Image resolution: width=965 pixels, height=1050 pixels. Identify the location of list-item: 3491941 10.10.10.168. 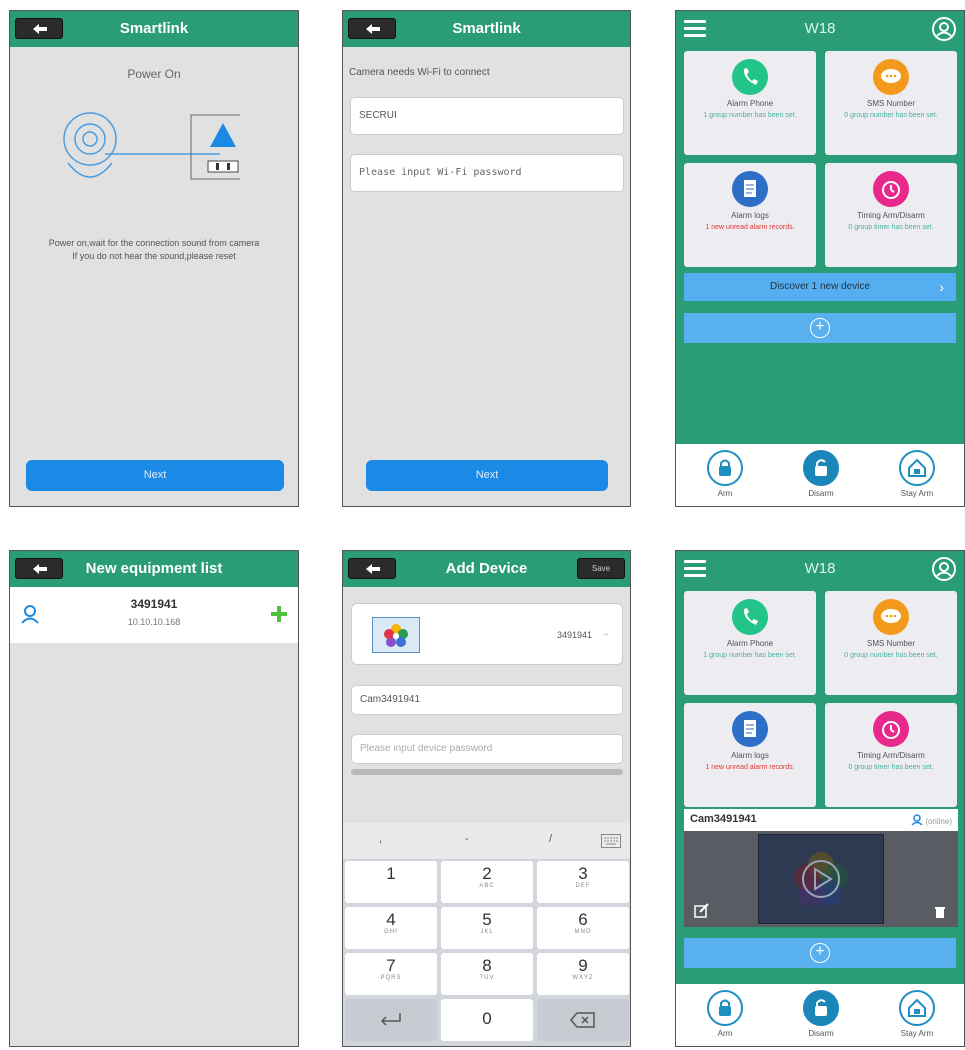
(154, 615).